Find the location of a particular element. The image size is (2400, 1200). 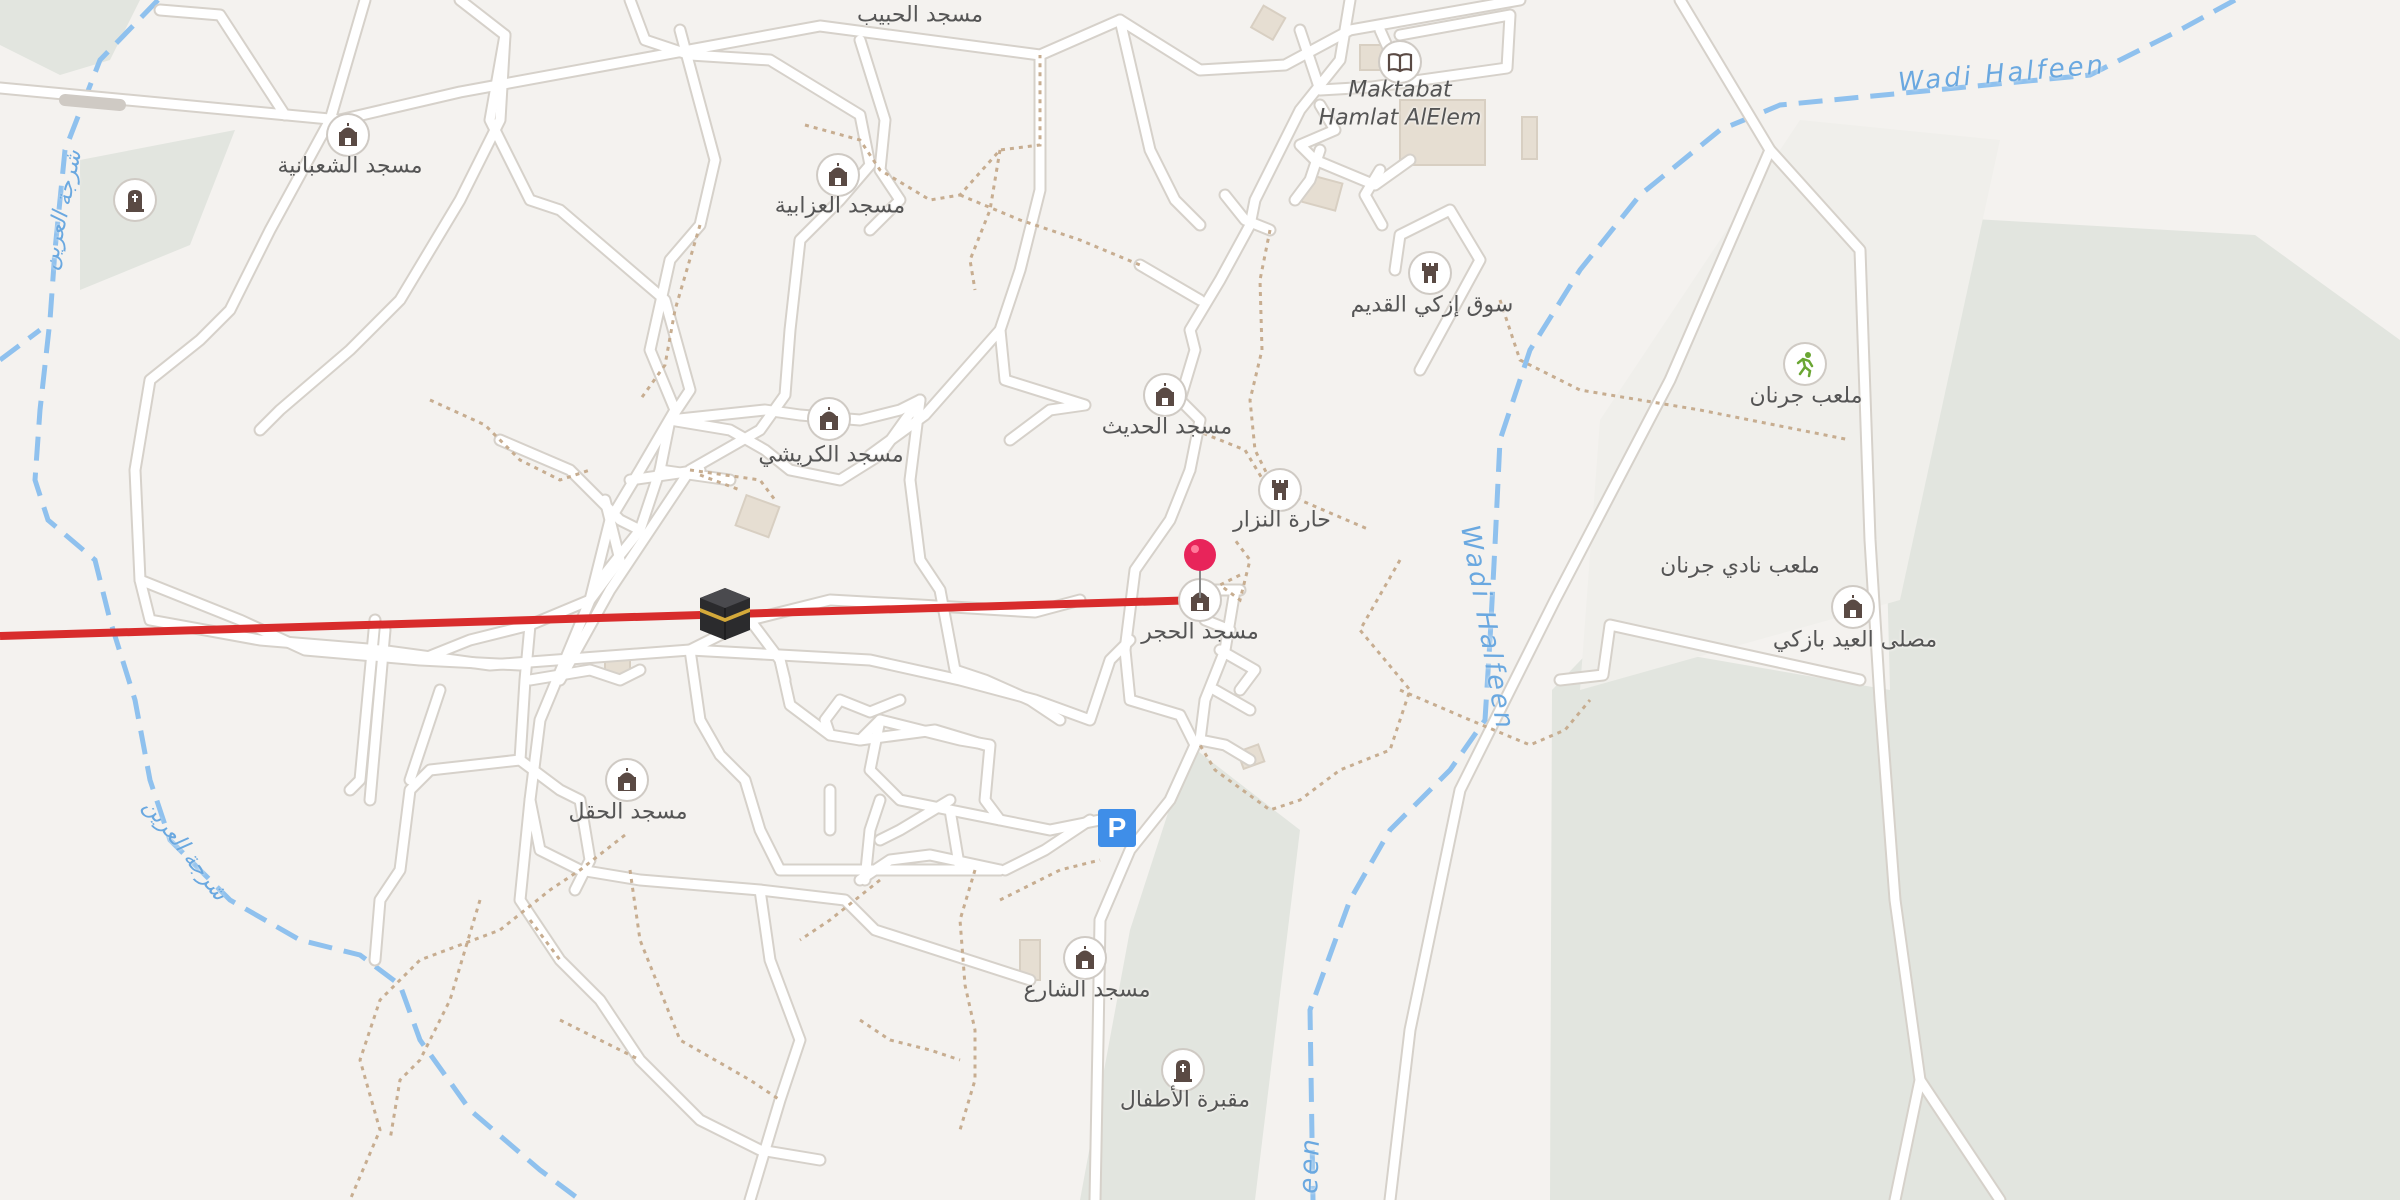

mosque-label: مسجد الشعبانية is located at coordinates (349, 166).